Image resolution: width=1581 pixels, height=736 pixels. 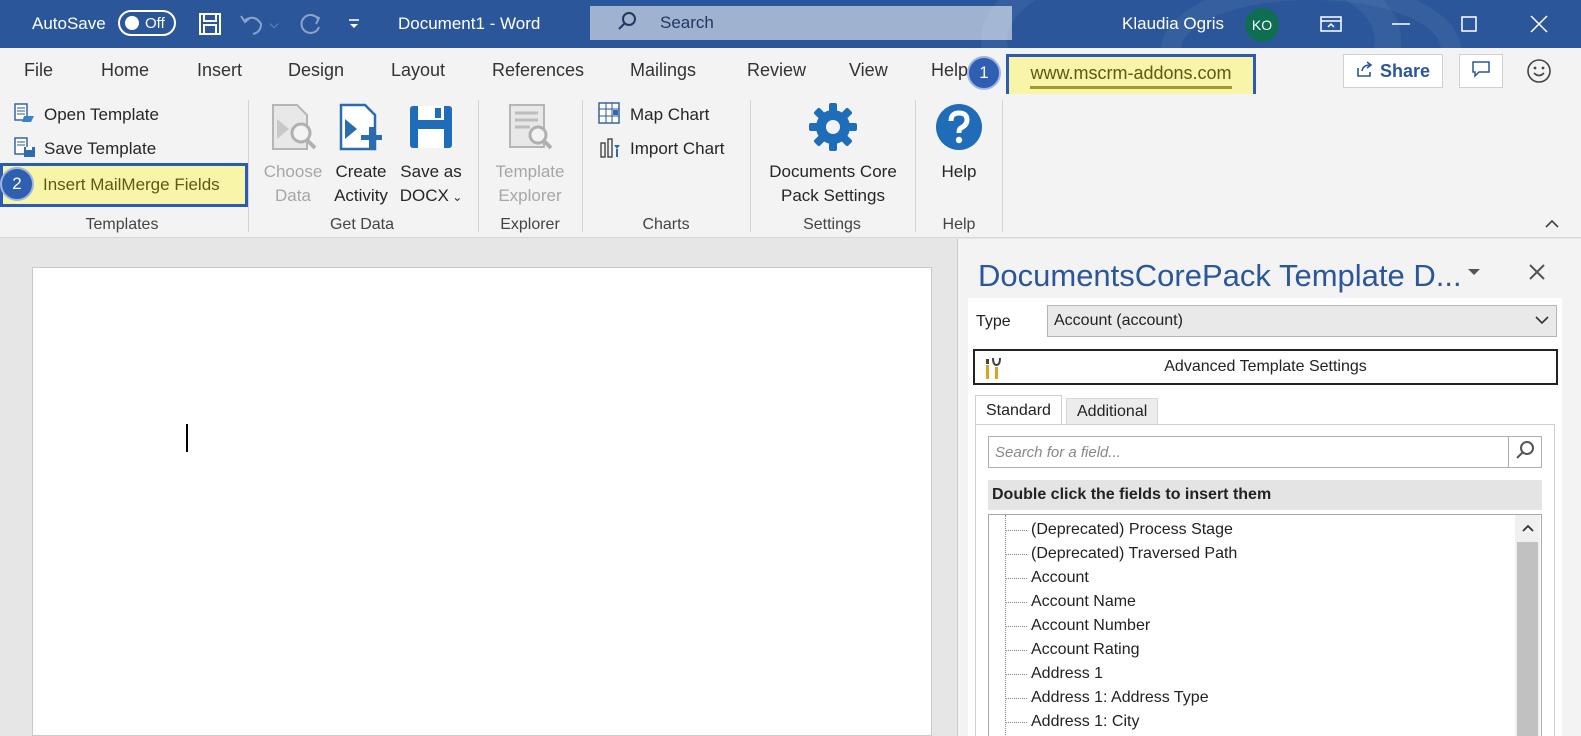 I want to click on close-icon, so click(x=1539, y=24).